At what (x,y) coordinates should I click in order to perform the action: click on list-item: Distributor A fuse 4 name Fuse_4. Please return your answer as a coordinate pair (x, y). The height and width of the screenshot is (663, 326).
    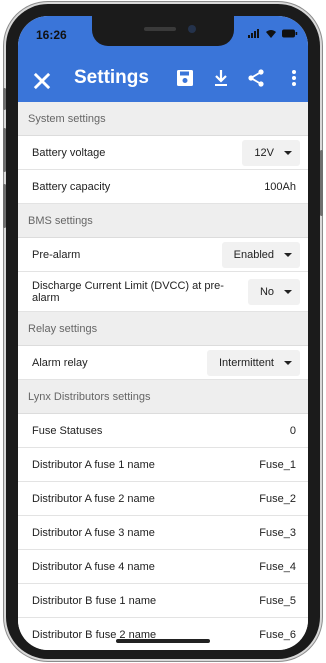
    Looking at the image, I should click on (163, 567).